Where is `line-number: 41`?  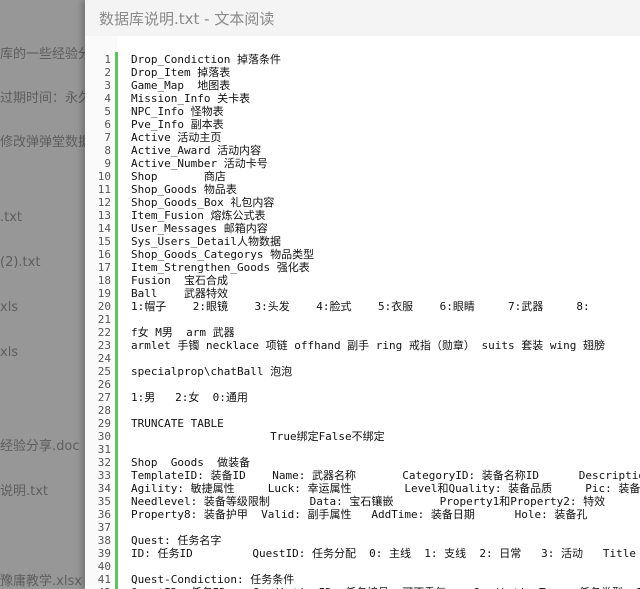 line-number: 41 is located at coordinates (104, 579).